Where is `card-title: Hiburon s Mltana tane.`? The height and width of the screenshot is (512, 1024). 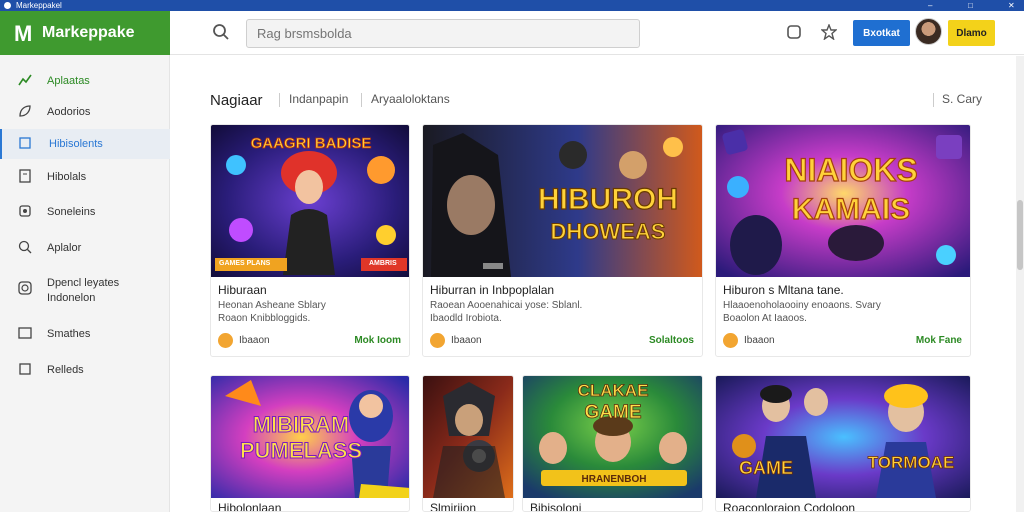
card-title: Hiburon s Mltana tane. is located at coordinates (783, 290).